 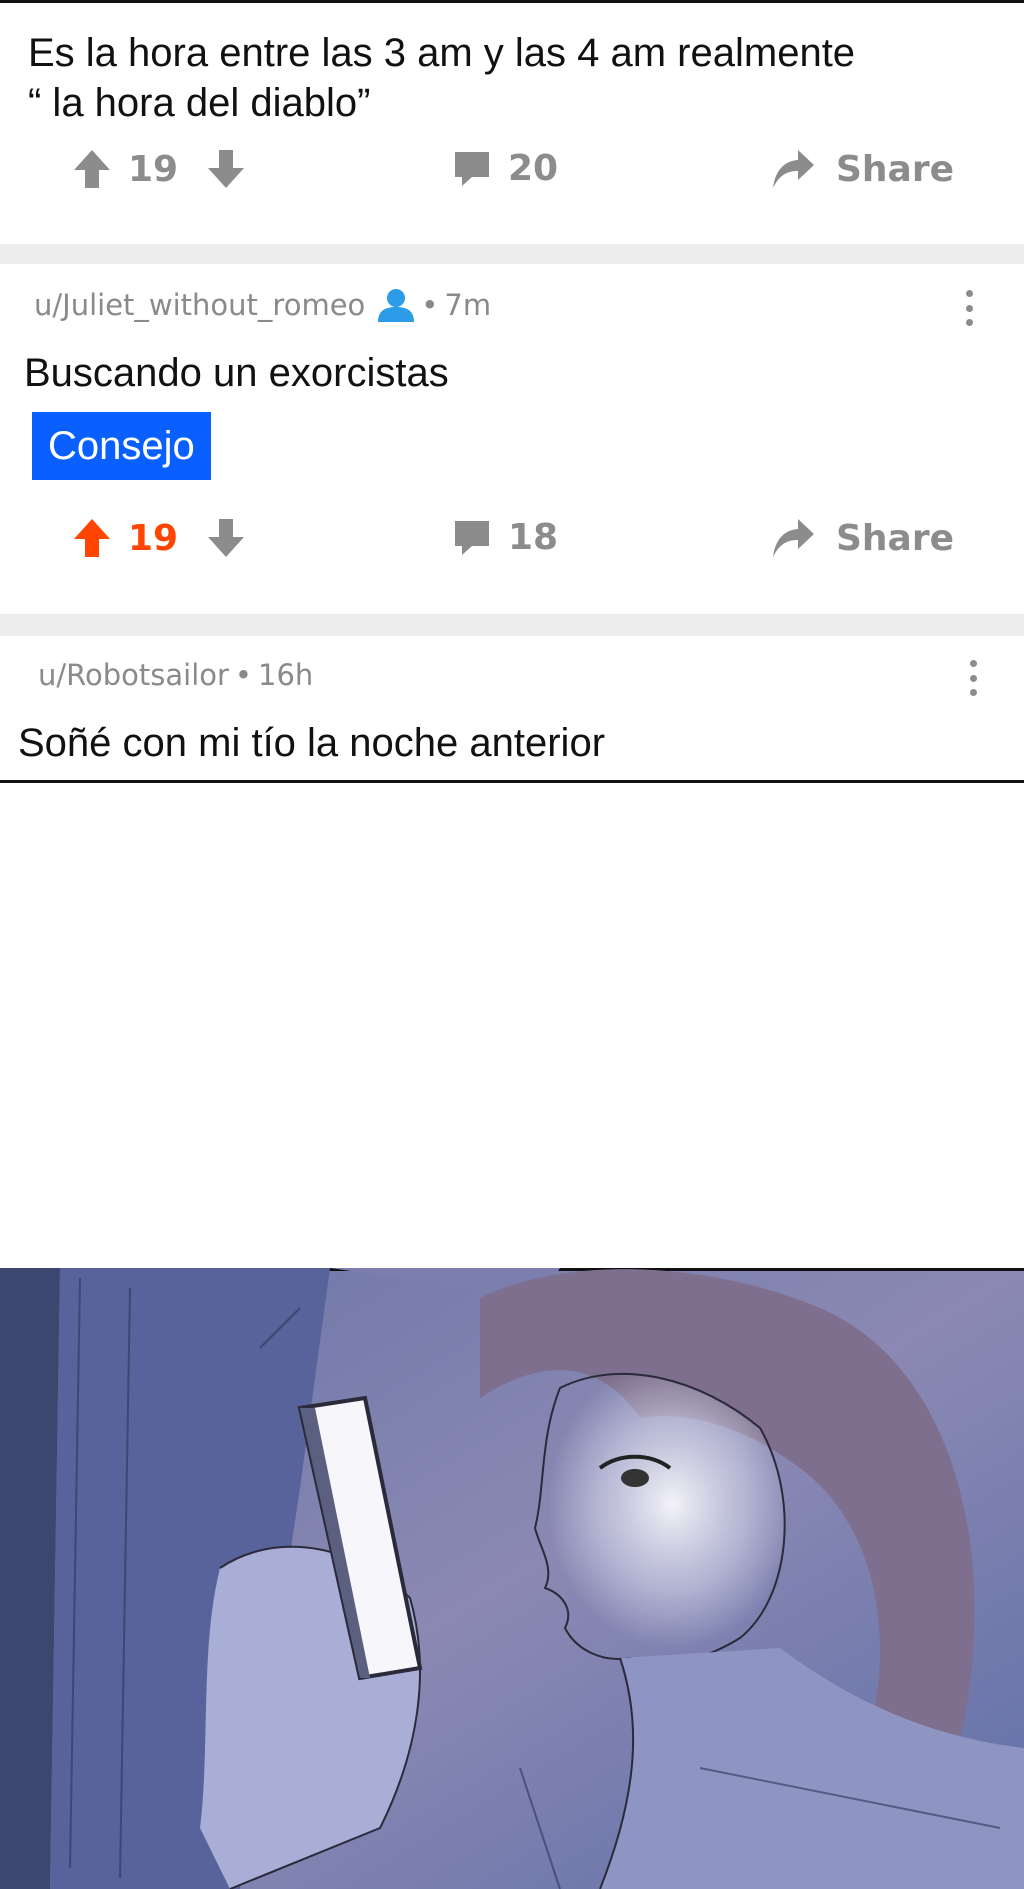 I want to click on post-actions: 19 20 Share, so click(x=512, y=172).